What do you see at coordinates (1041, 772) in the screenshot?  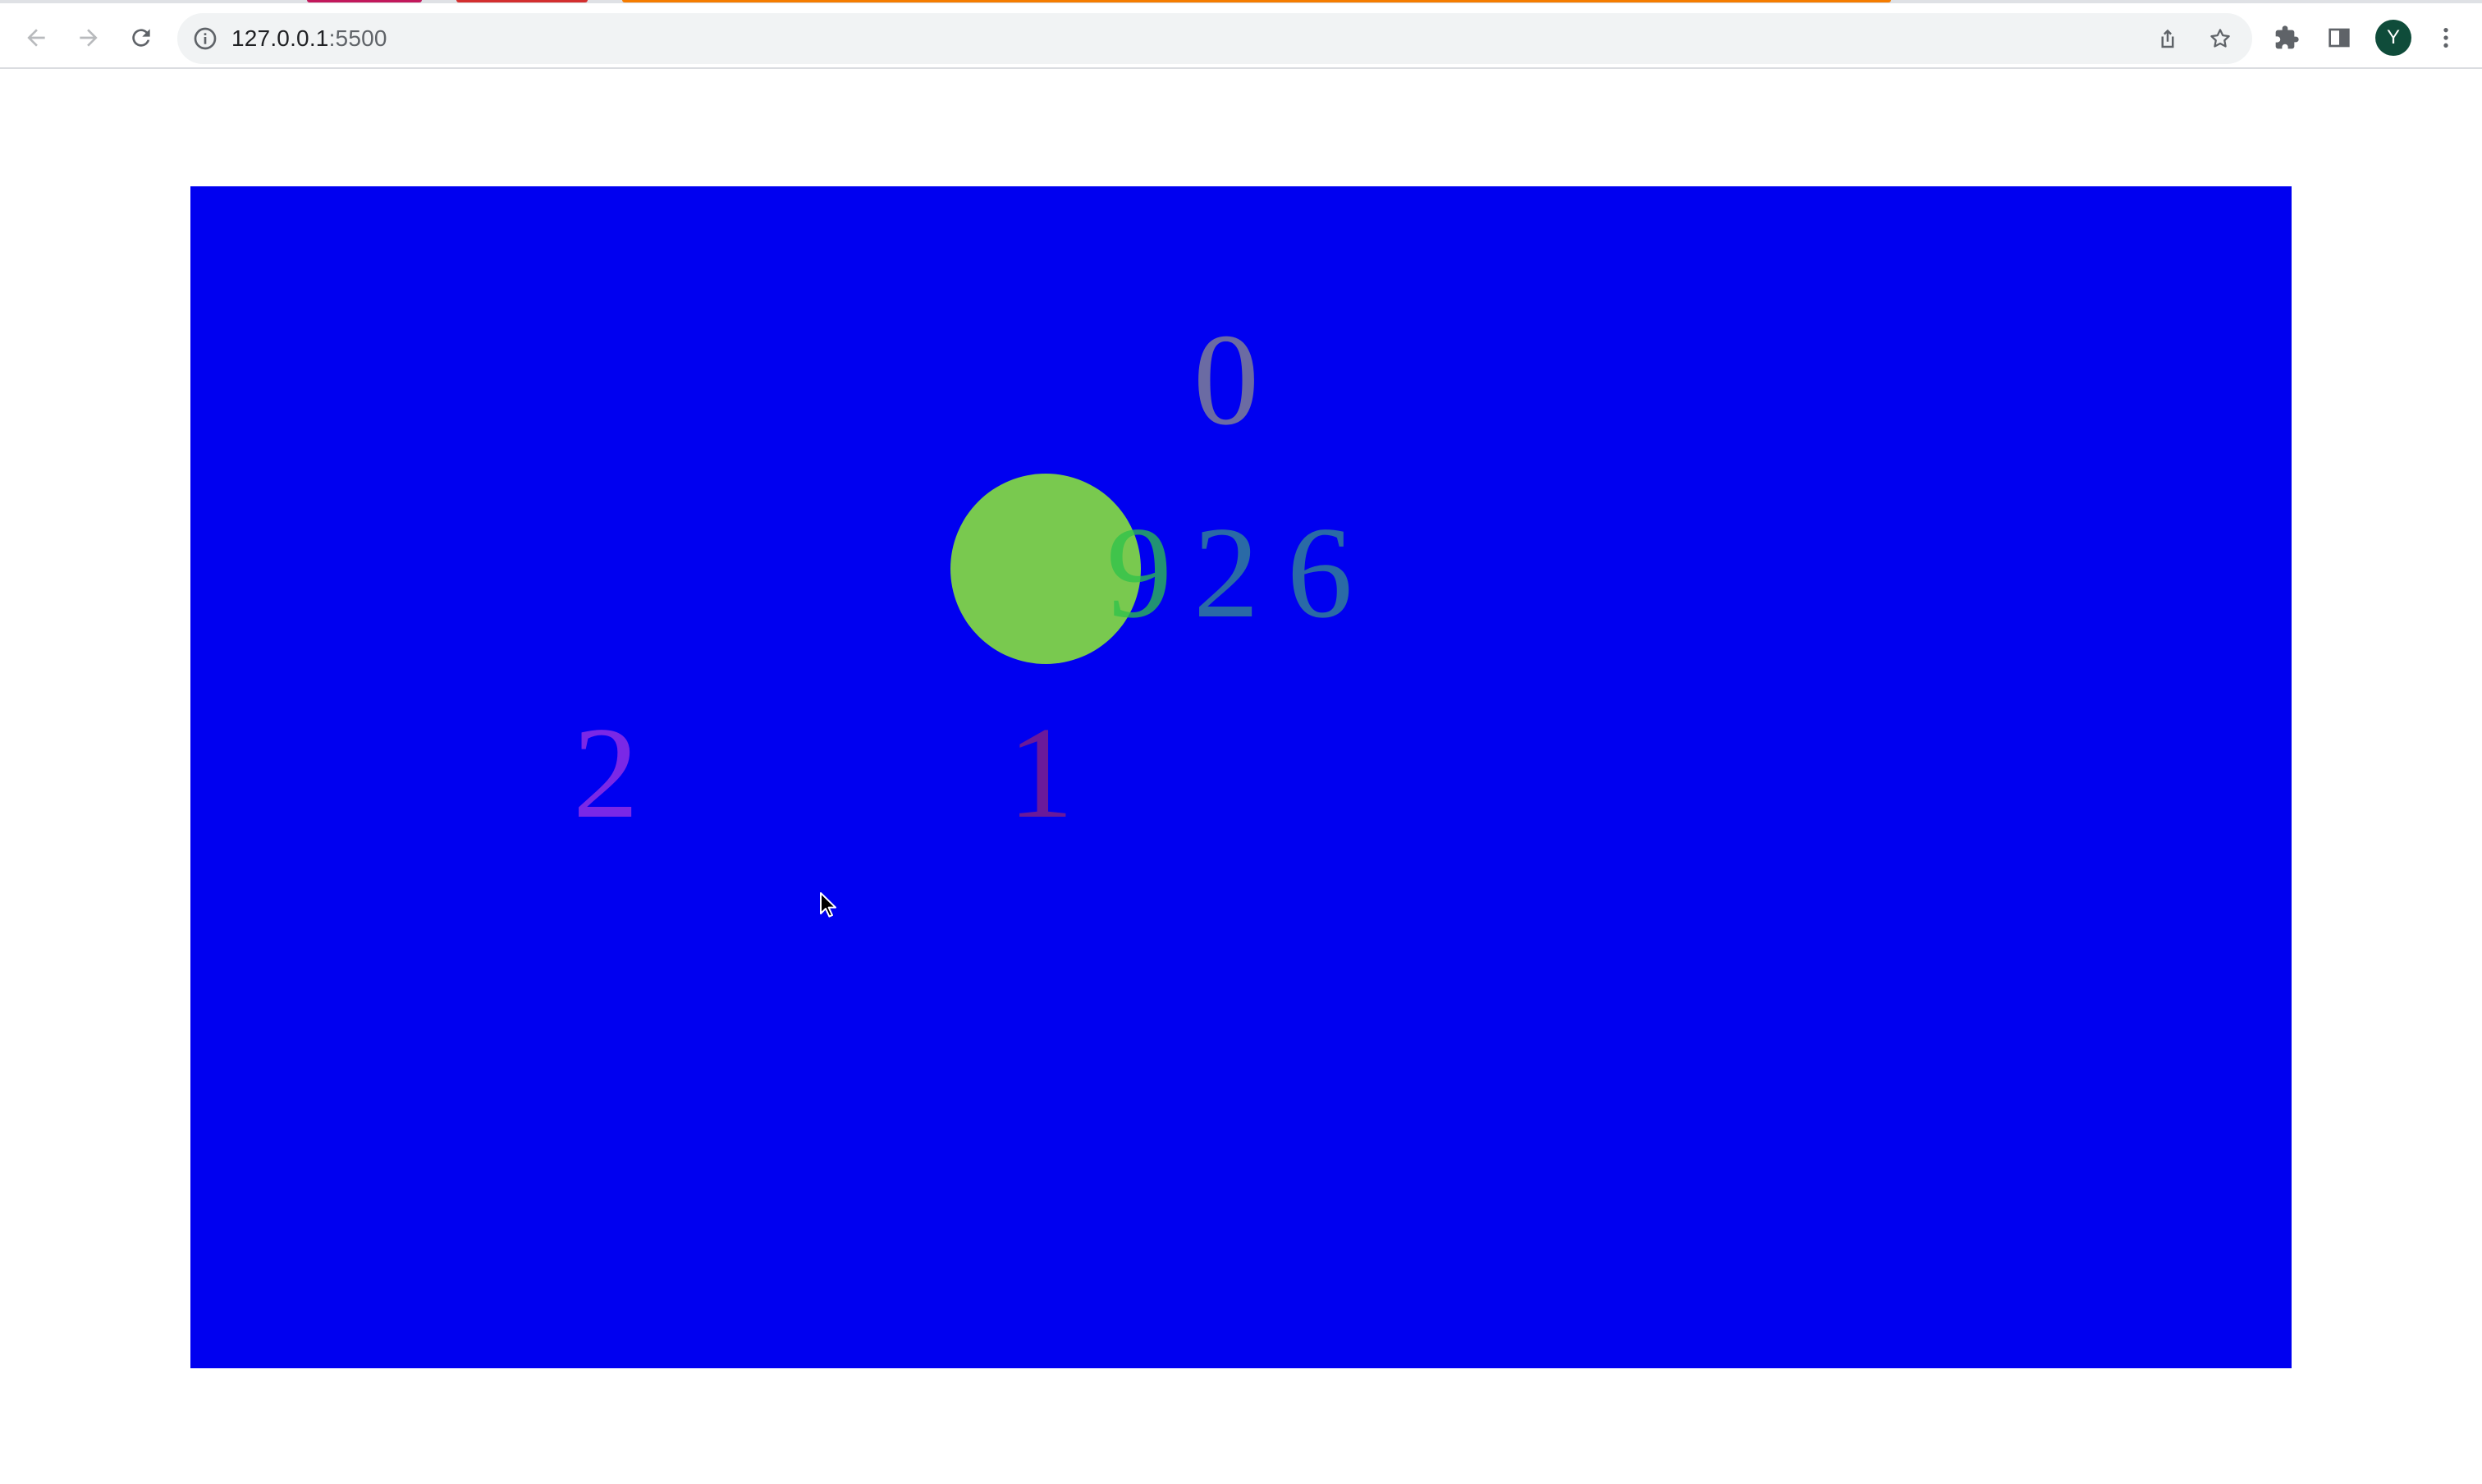 I see `digit-center-1: 1` at bounding box center [1041, 772].